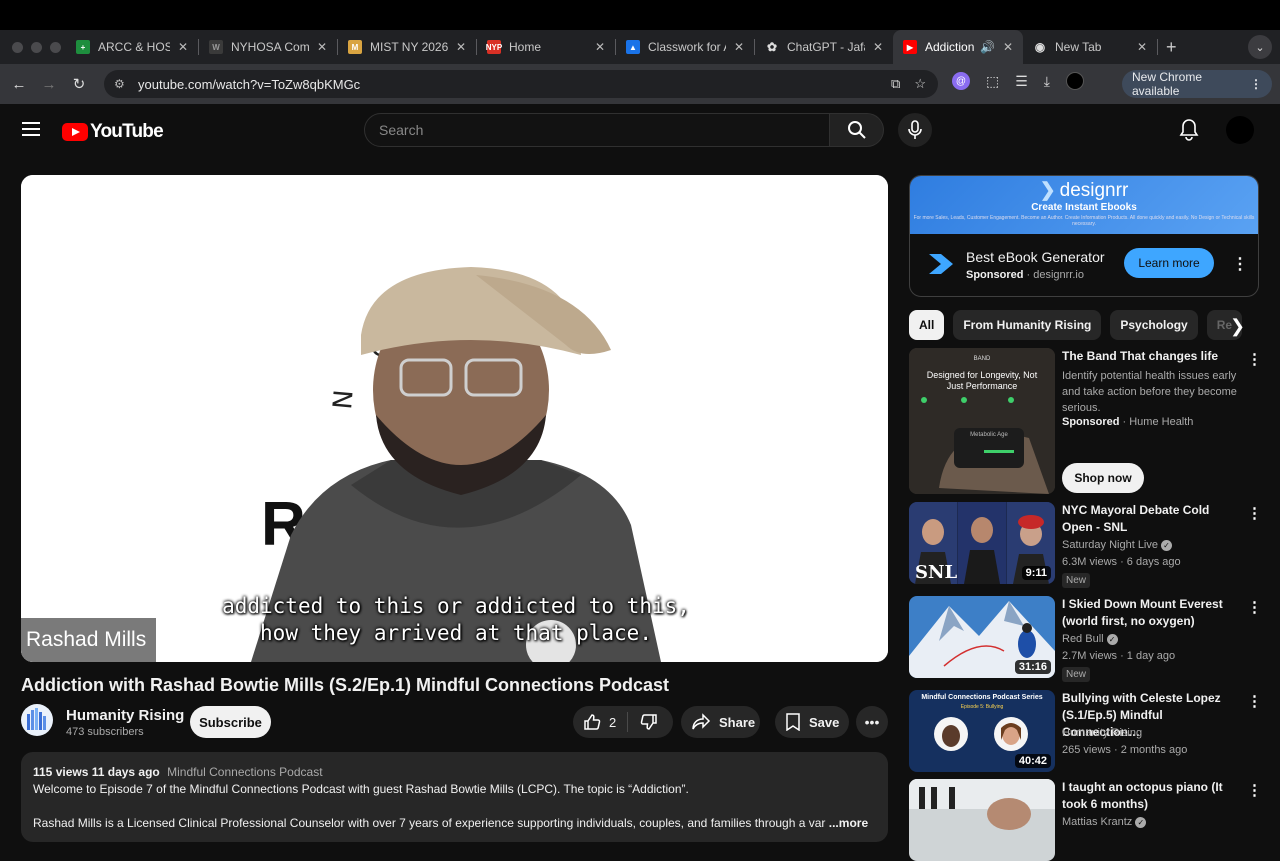 This screenshot has width=1280, height=861. What do you see at coordinates (17, 47) in the screenshot?
I see `close-window-button` at bounding box center [17, 47].